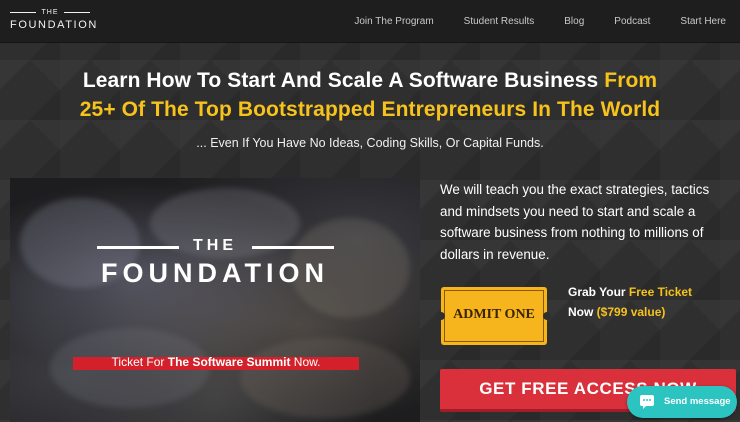 This screenshot has height=422, width=740. I want to click on admit-one-ticket-icon: ADMIT ONE, so click(494, 316).